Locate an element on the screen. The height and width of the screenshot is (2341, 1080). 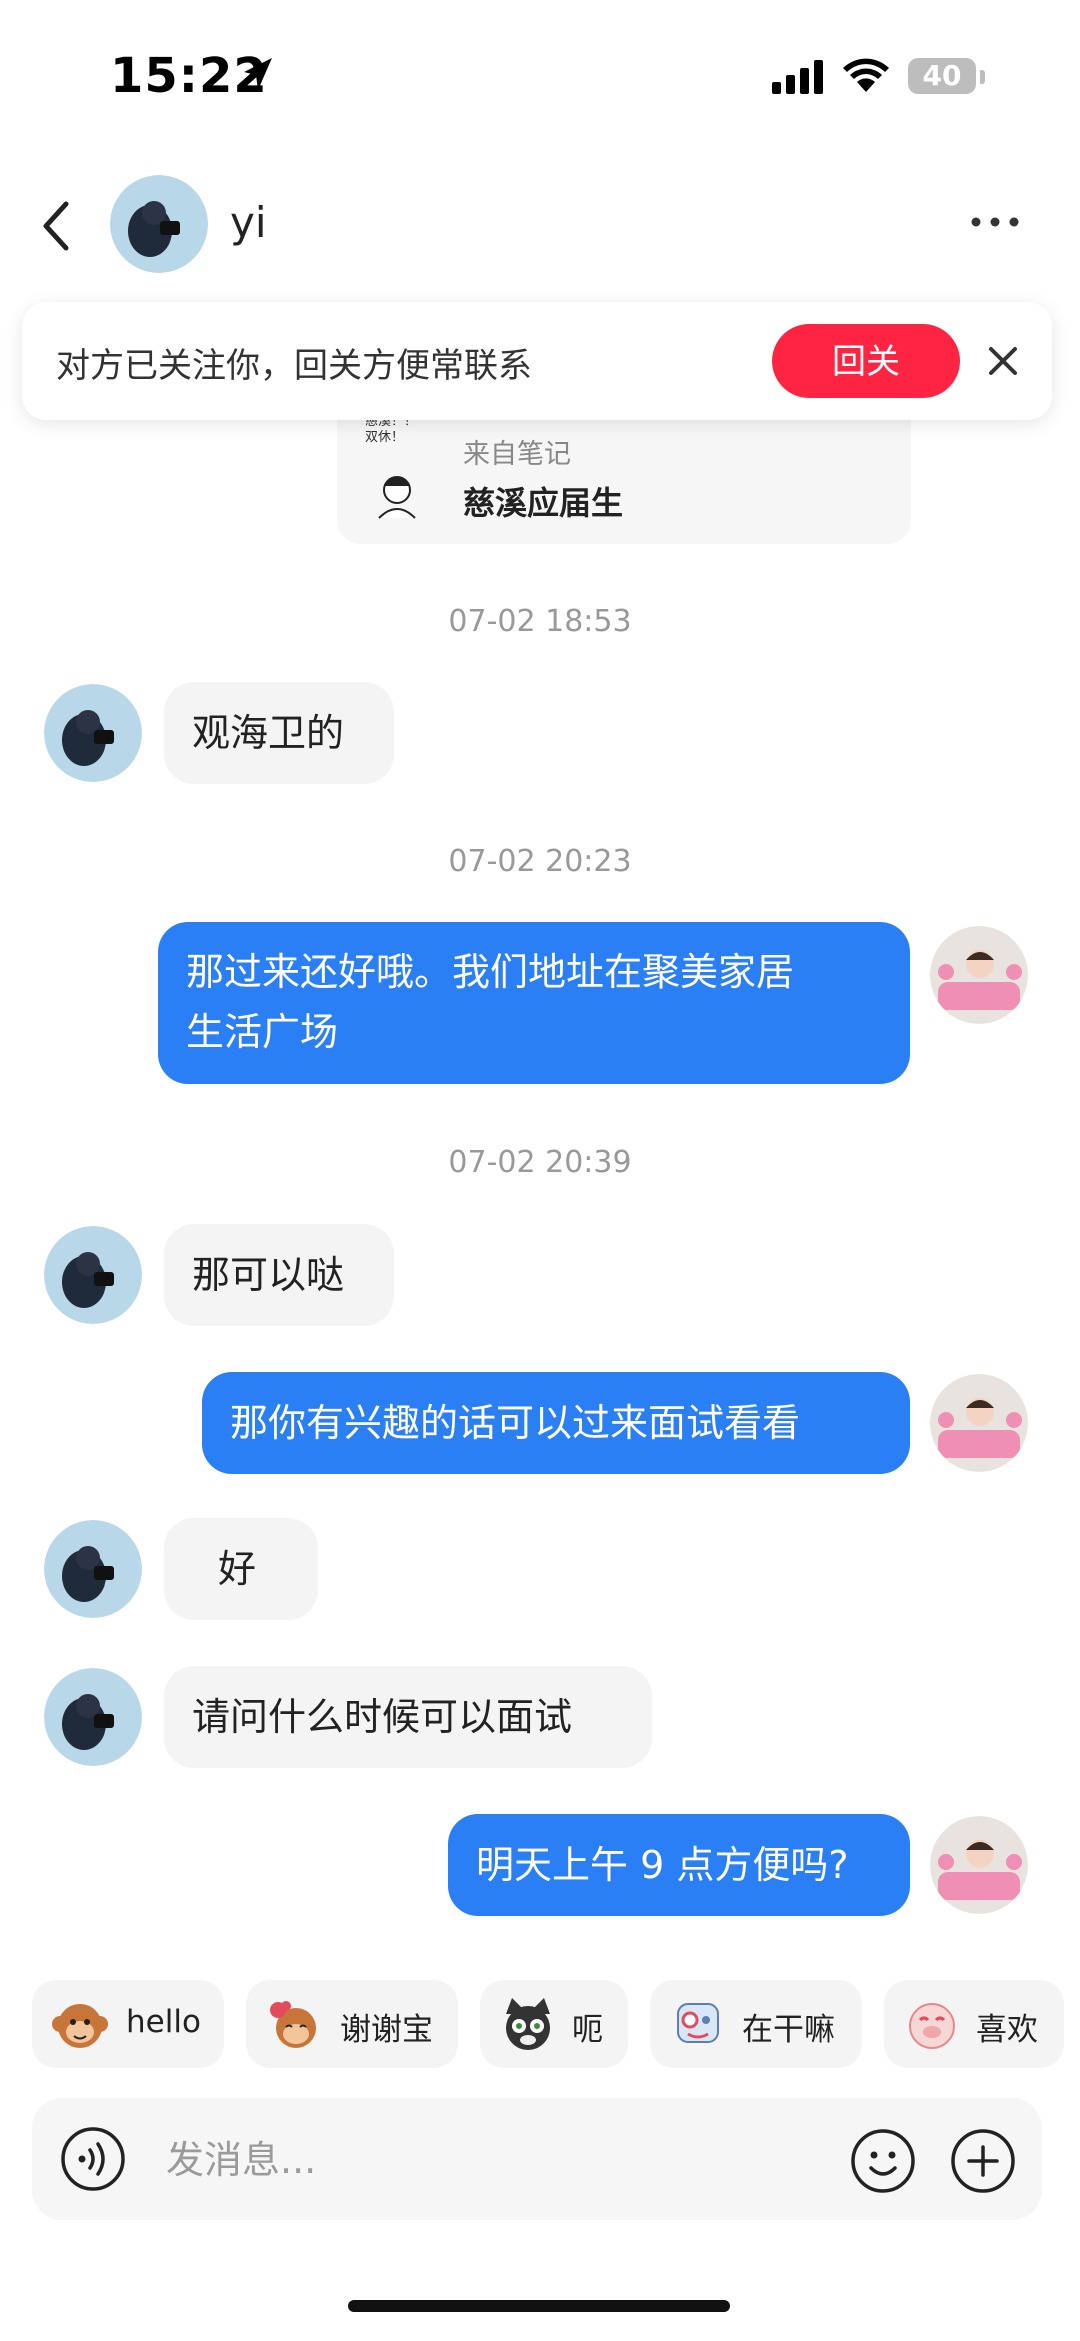
message-bubble-received: 请问什么时候可以面试 is located at coordinates (408, 1717).